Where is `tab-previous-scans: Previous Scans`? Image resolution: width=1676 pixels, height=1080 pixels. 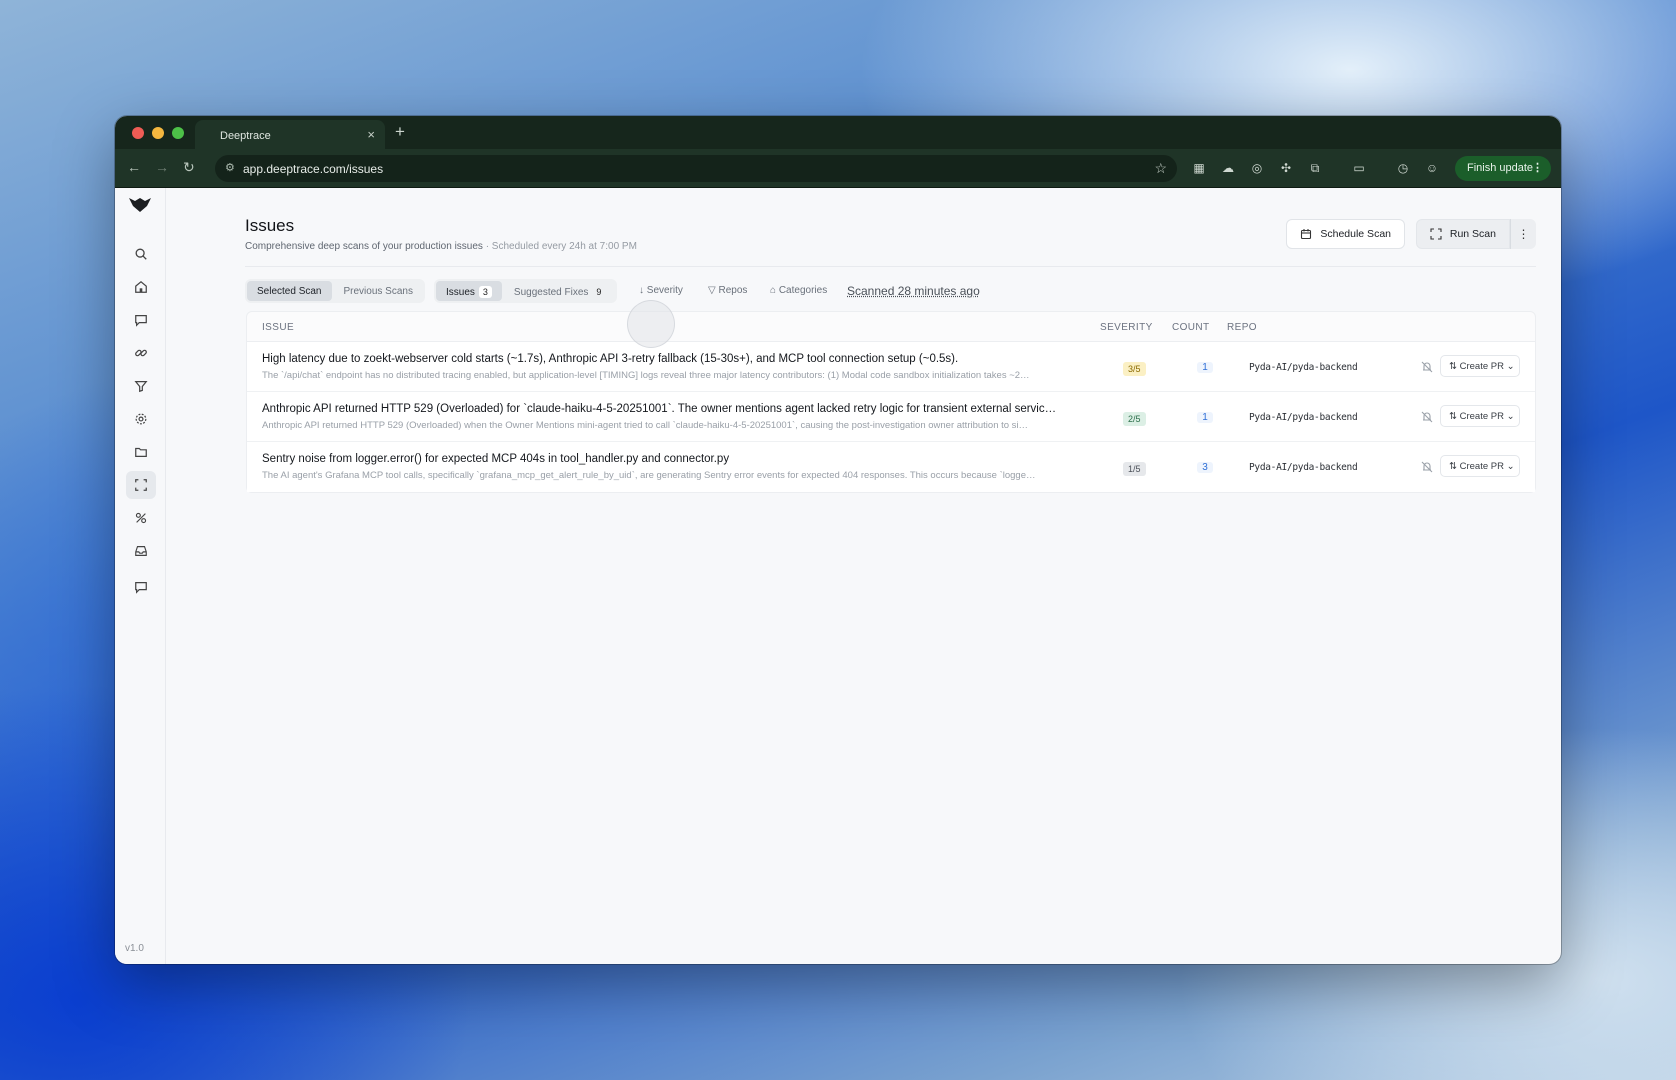
tab-previous-scans: Previous Scans is located at coordinates (378, 291).